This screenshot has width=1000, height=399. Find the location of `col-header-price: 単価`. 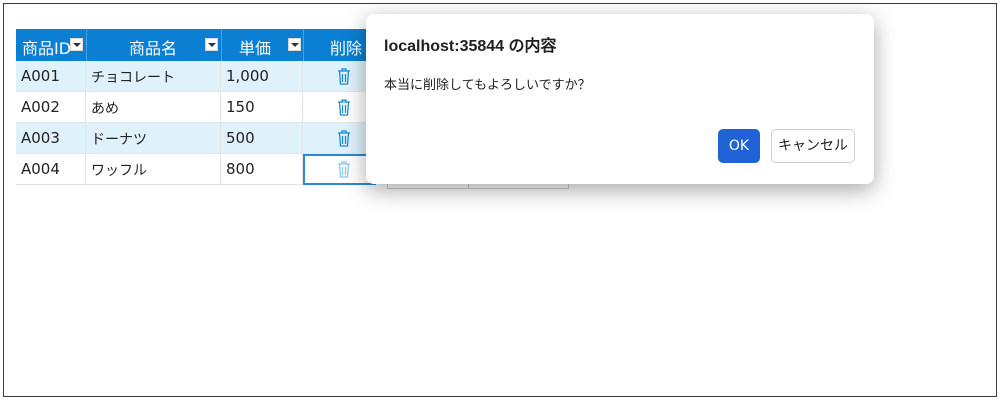

col-header-price: 単価 is located at coordinates (262, 45).